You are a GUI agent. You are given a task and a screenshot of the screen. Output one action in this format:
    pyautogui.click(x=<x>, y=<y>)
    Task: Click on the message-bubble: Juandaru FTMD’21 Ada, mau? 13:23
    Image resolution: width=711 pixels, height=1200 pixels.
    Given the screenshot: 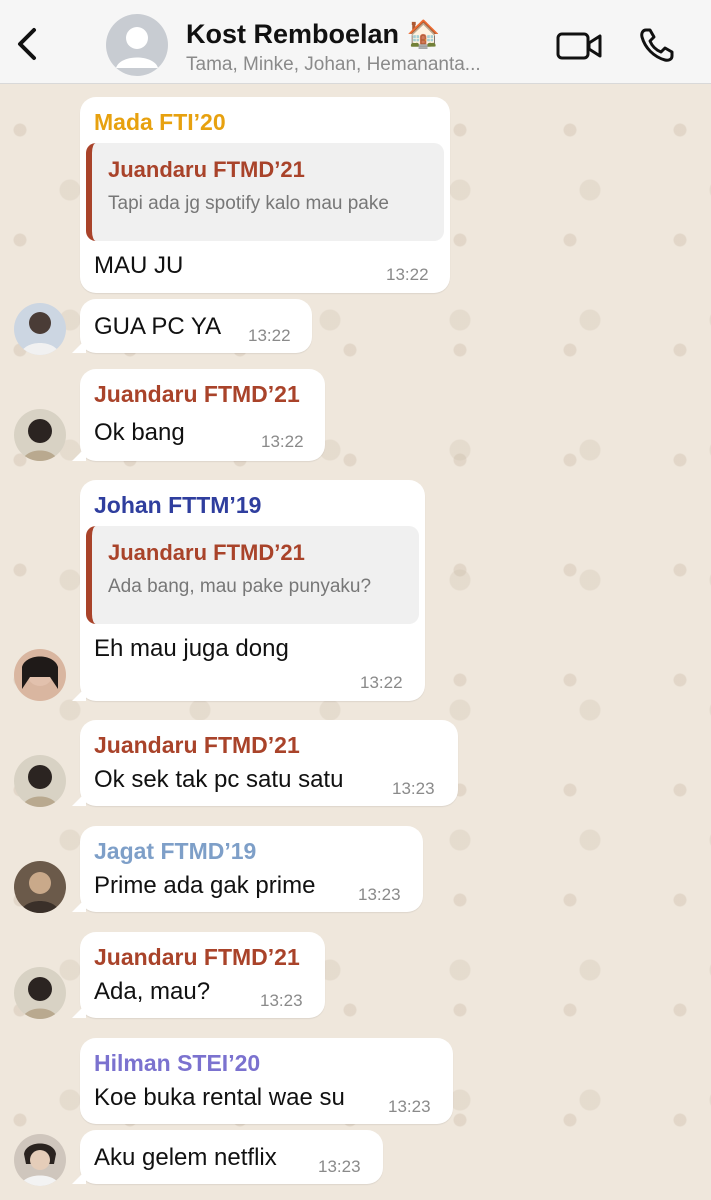 What is the action you would take?
    pyautogui.click(x=198, y=975)
    